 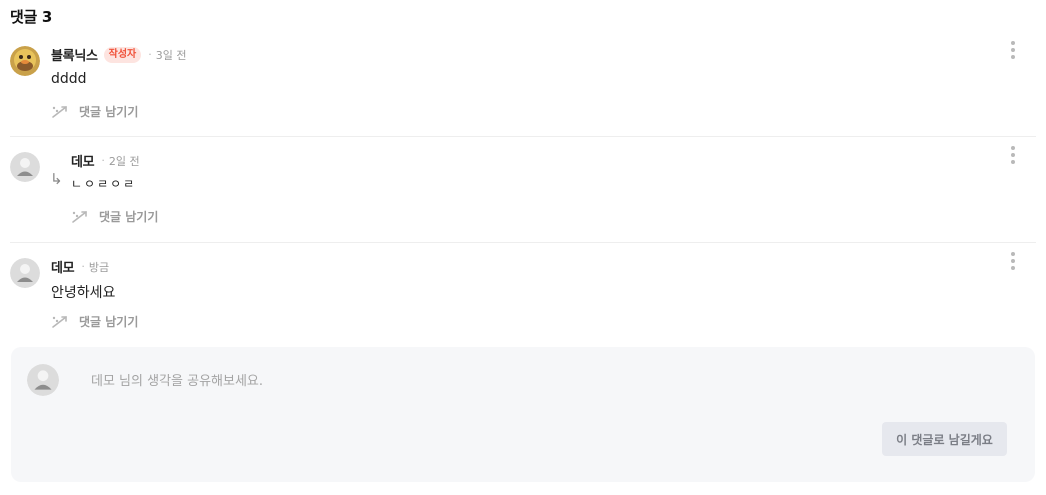 What do you see at coordinates (541, 381) in the screenshot?
I see `comment-input` at bounding box center [541, 381].